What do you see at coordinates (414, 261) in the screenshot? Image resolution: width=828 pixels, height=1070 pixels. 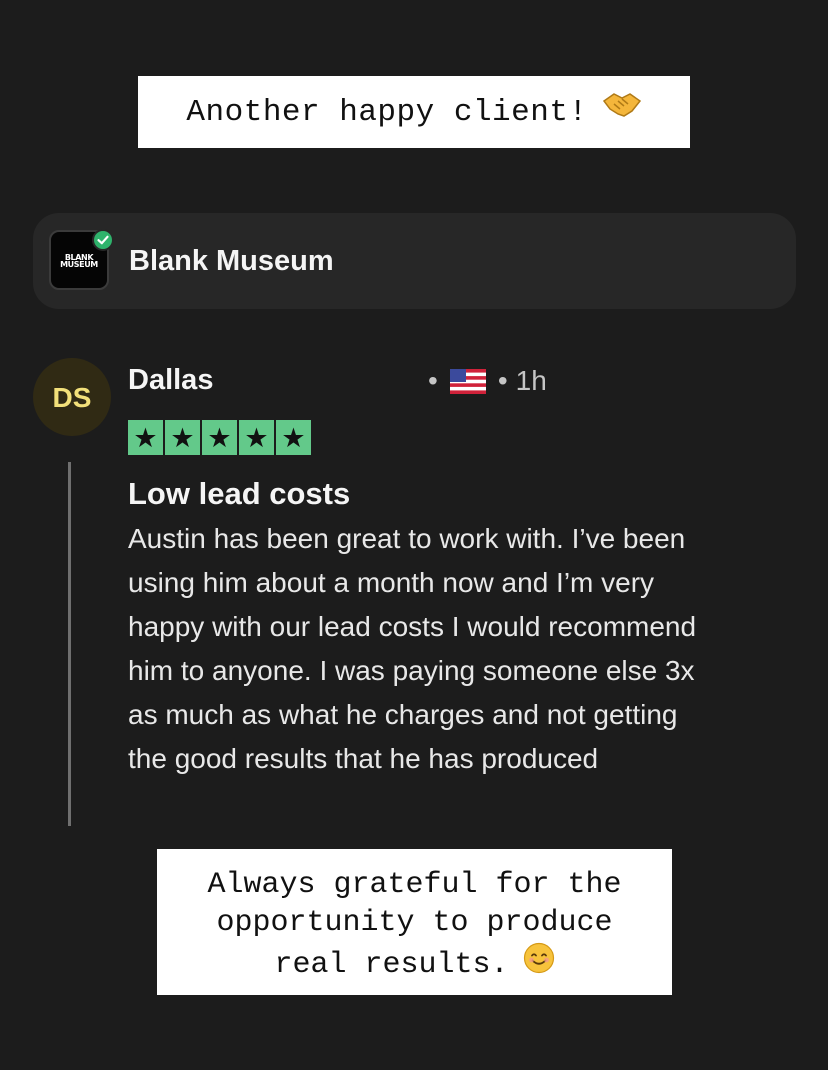 I see `business-card: BLANK MUSEUM Blank Museum` at bounding box center [414, 261].